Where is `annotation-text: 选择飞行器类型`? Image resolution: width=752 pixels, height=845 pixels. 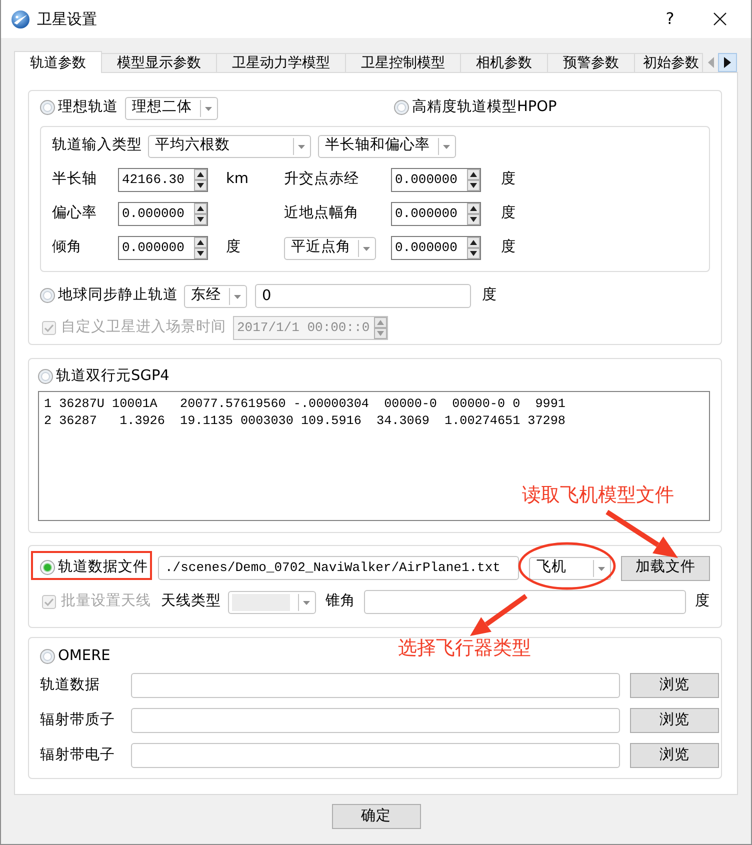
annotation-text: 选择飞行器类型 is located at coordinates (464, 648).